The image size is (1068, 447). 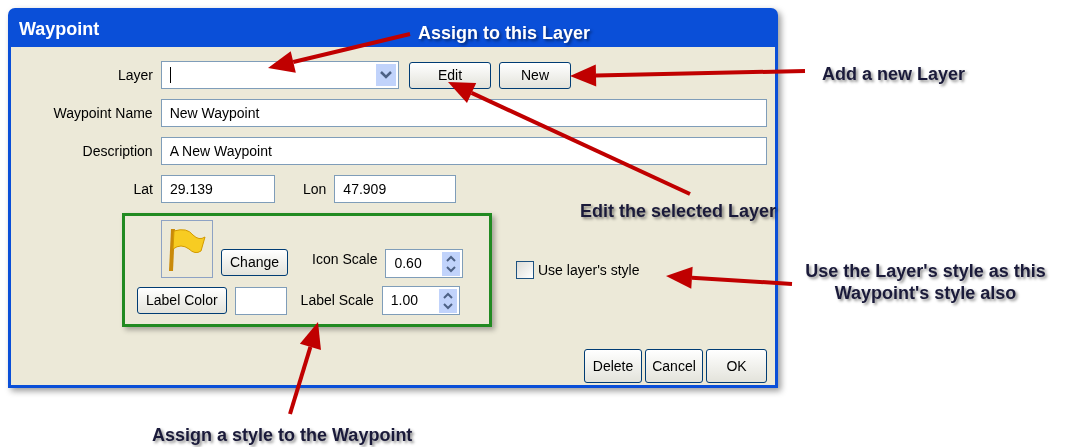 What do you see at coordinates (103, 113) in the screenshot?
I see `field-label: Waypoint Name` at bounding box center [103, 113].